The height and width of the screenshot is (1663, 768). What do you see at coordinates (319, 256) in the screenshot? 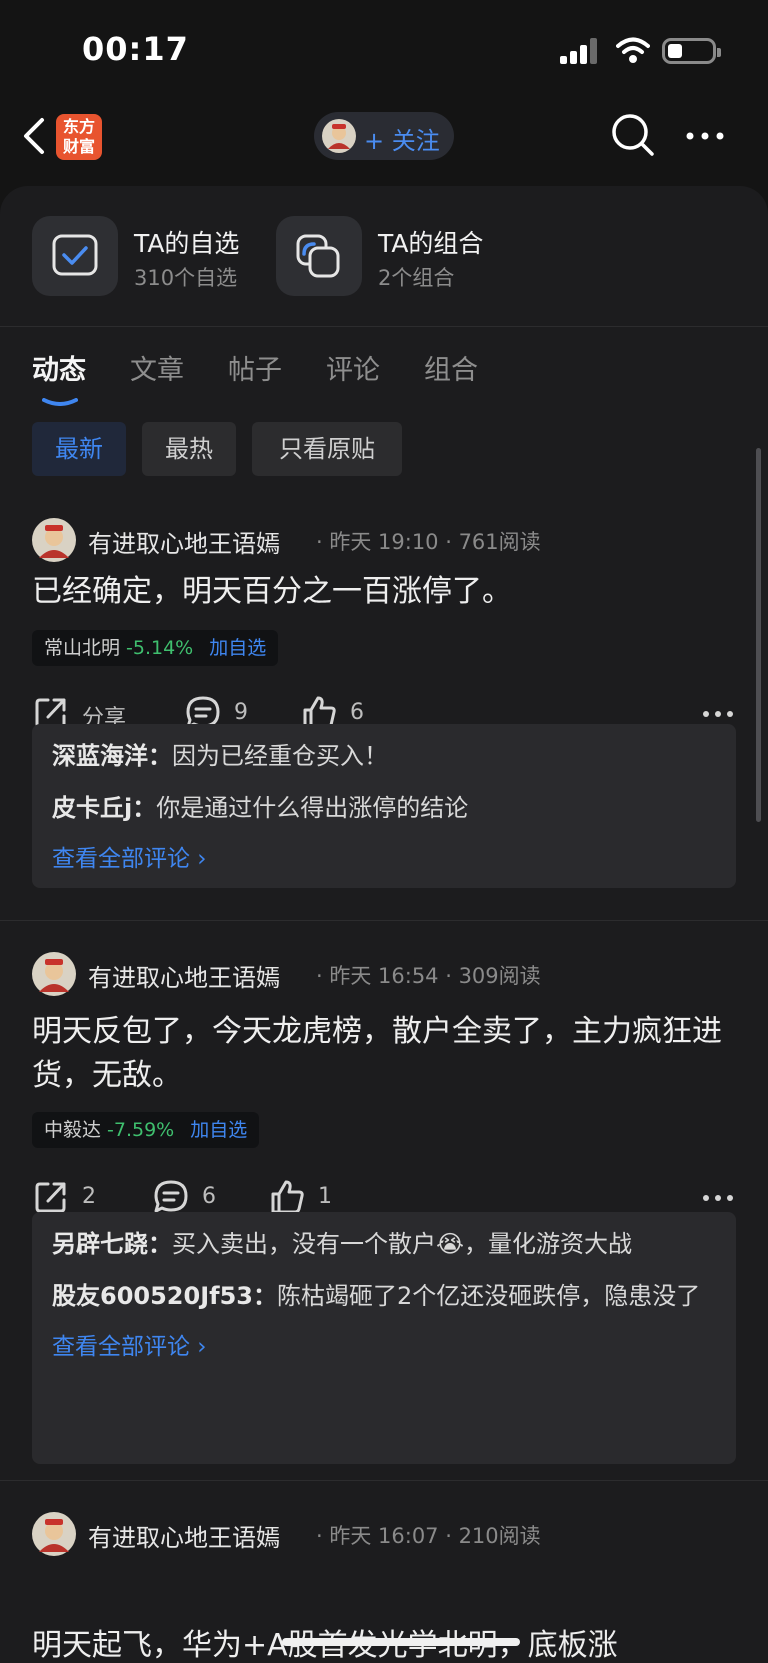
I see `portfolio-icon` at bounding box center [319, 256].